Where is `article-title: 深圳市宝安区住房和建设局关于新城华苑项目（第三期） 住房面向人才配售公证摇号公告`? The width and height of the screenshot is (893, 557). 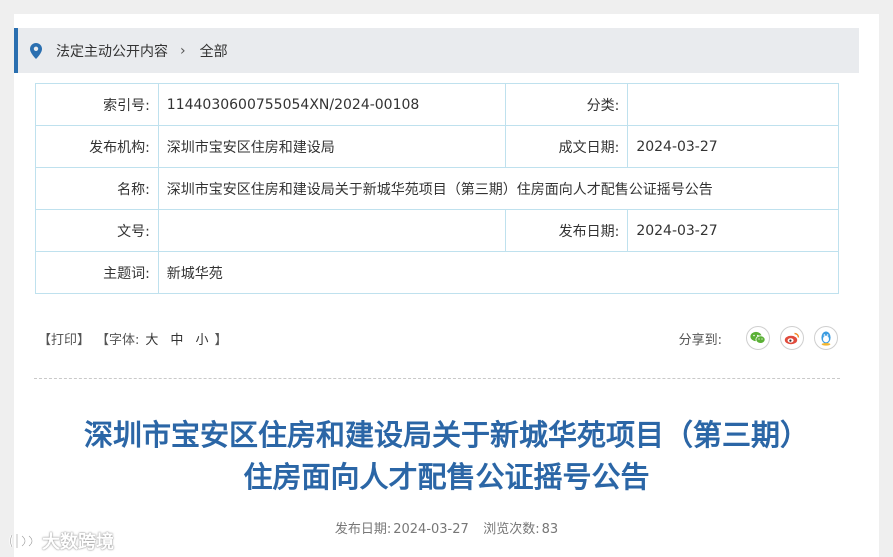 article-title: 深圳市宝安区住房和建设局关于新城华苑项目（第三期） 住房面向人才配售公证摇号公告 is located at coordinates (446, 456).